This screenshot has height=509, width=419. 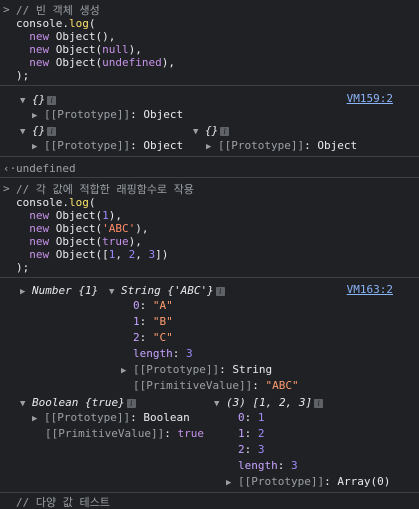 What do you see at coordinates (252, 369) in the screenshot?
I see `prototype-value: String` at bounding box center [252, 369].